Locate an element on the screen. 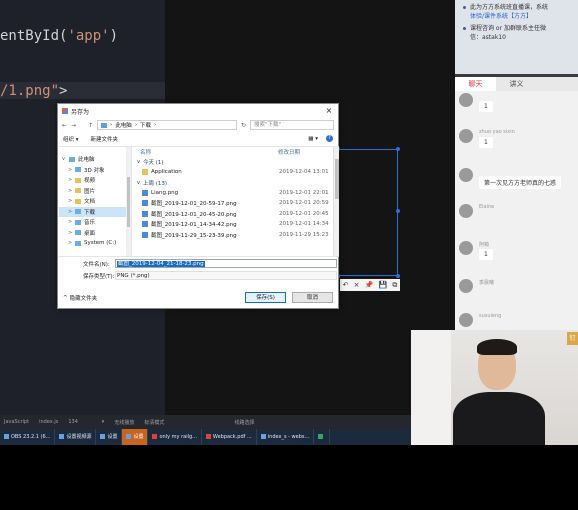 The height and width of the screenshot is (510, 578). drive-icon is located at coordinates (78, 243).